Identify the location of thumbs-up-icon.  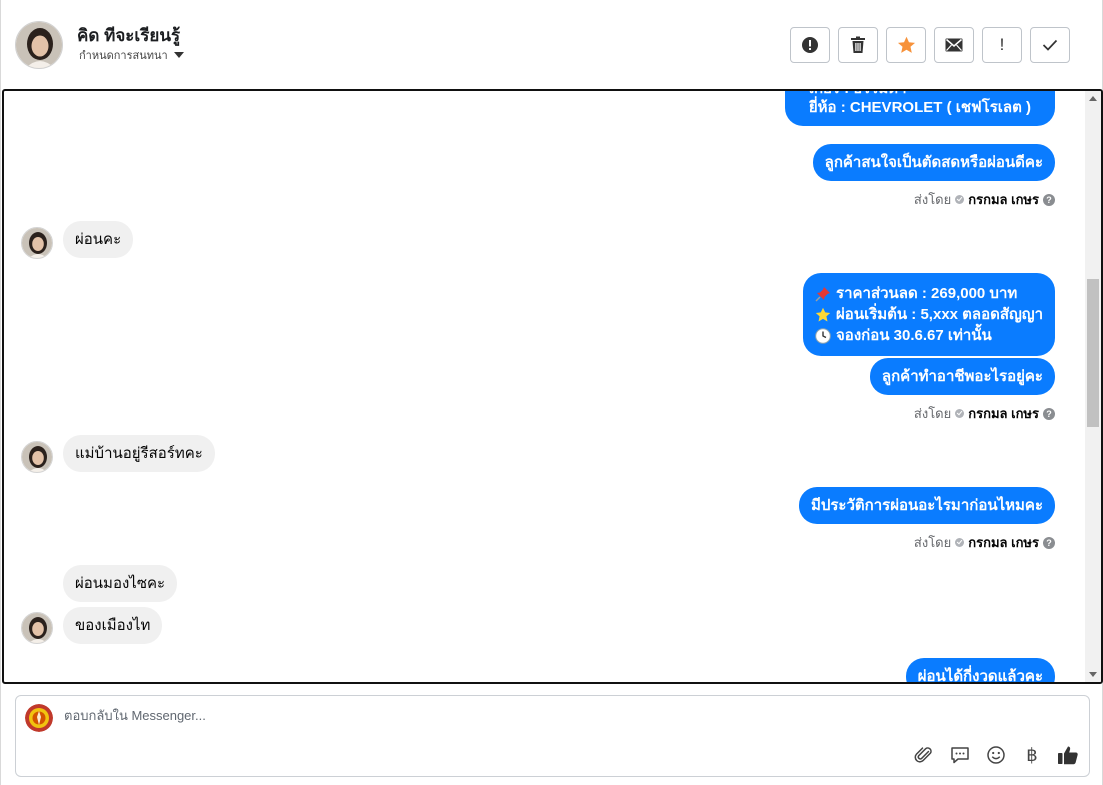
(1068, 755).